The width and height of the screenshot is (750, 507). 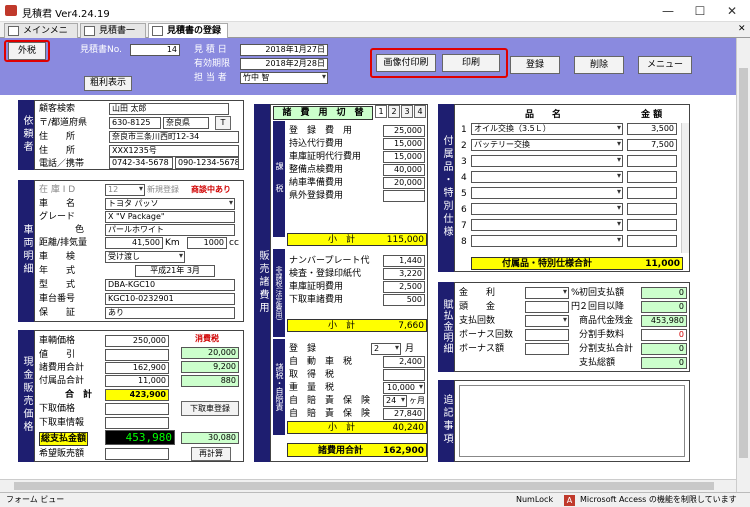 What do you see at coordinates (394, 111) in the screenshot?
I see `fee-tab-2: 2` at bounding box center [394, 111].